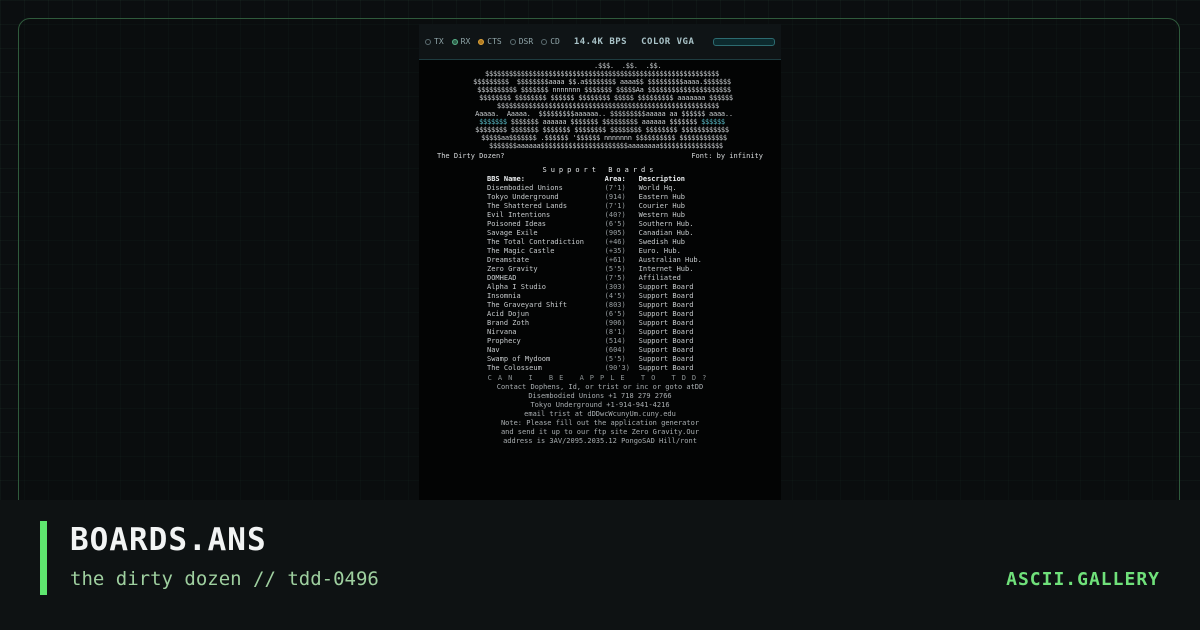 Image resolution: width=1200 pixels, height=630 pixels. I want to click on board-name: The Shattered Lands, so click(527, 206).